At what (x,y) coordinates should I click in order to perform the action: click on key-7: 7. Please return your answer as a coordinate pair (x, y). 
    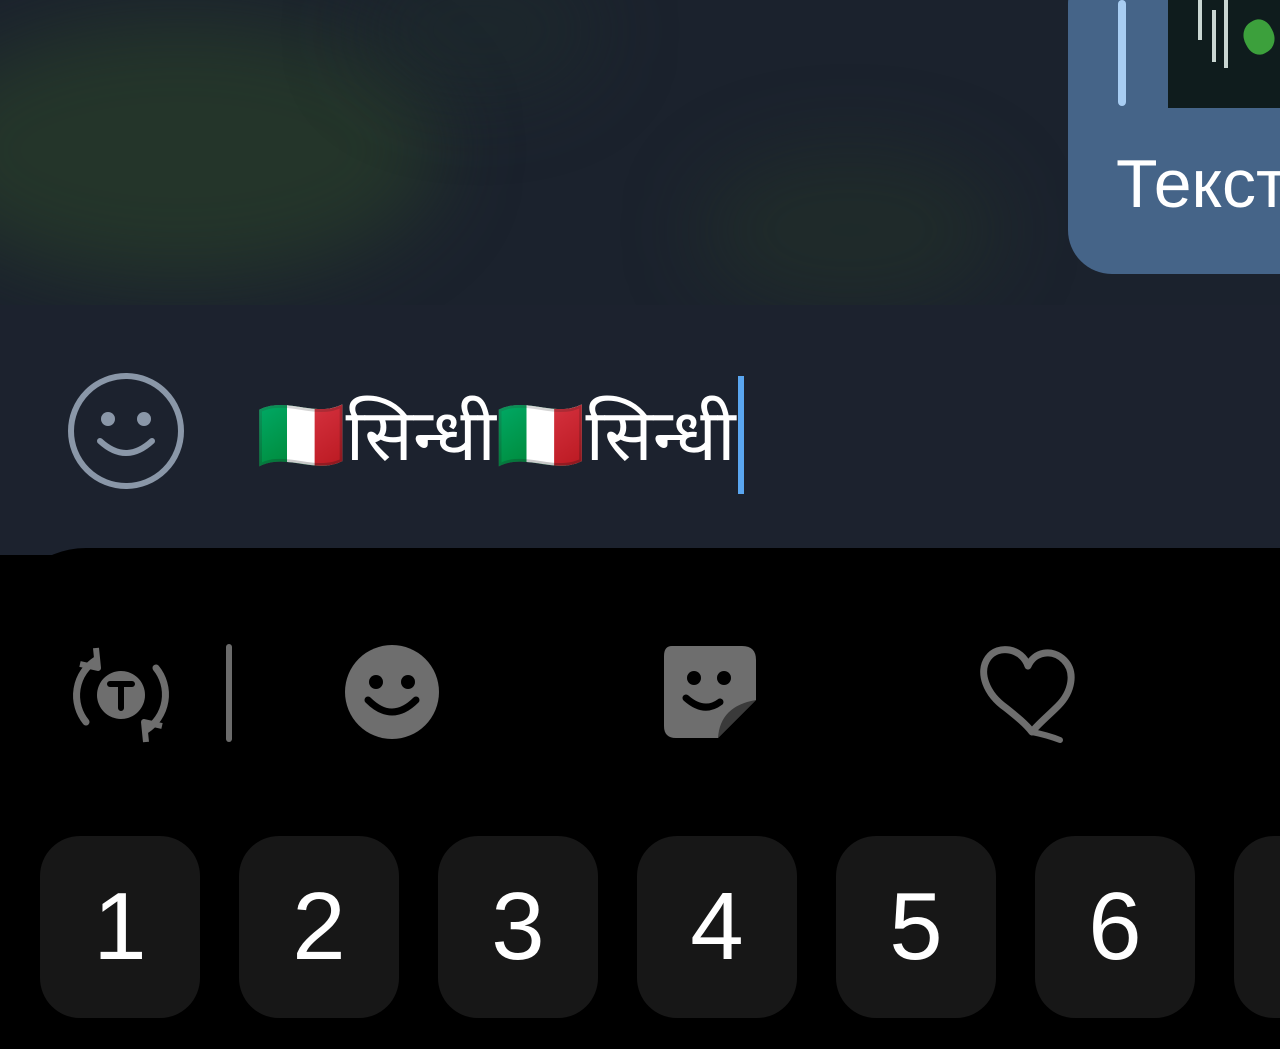
    Looking at the image, I should click on (1257, 927).